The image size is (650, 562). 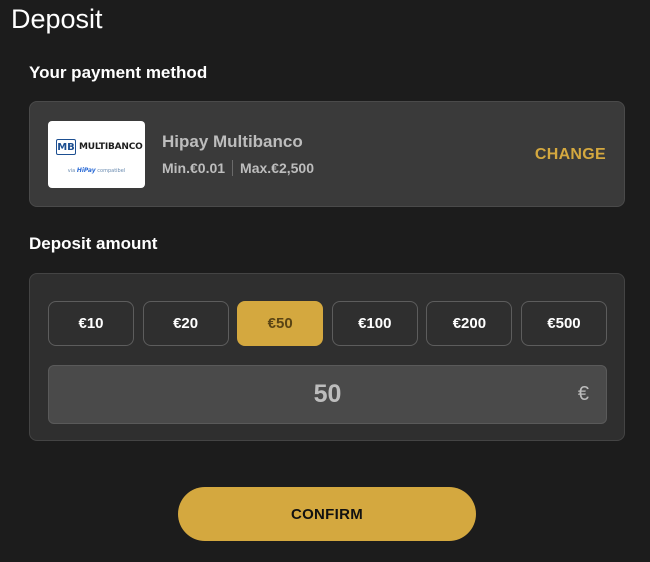 I want to click on min-limit: Min.€0.01, so click(x=194, y=168).